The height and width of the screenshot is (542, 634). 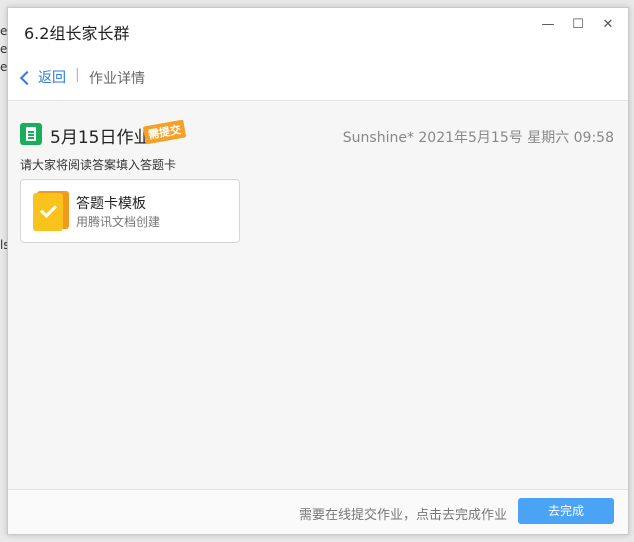 I want to click on back-button: 返回, so click(x=42, y=77).